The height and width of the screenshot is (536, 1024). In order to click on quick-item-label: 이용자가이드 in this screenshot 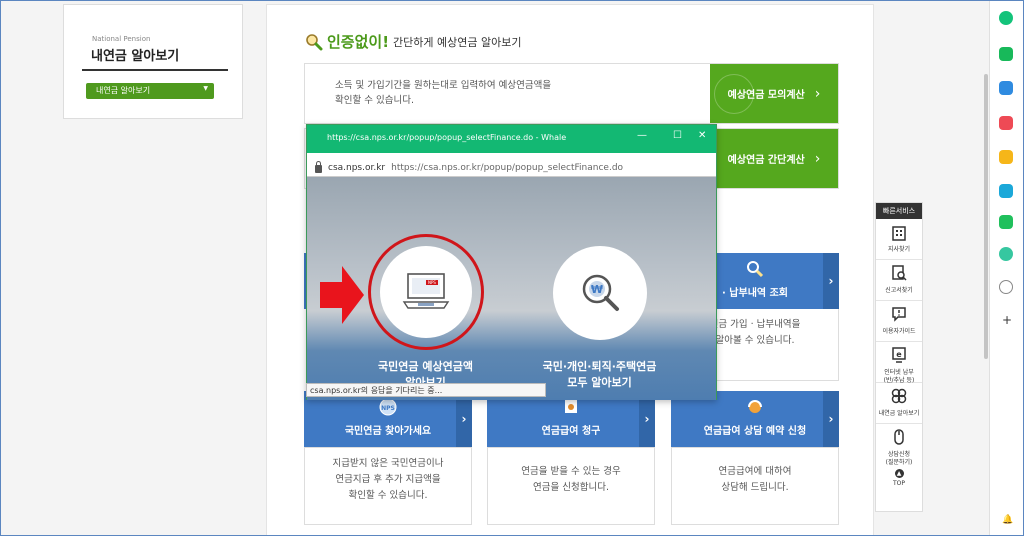, I will do `click(899, 331)`.